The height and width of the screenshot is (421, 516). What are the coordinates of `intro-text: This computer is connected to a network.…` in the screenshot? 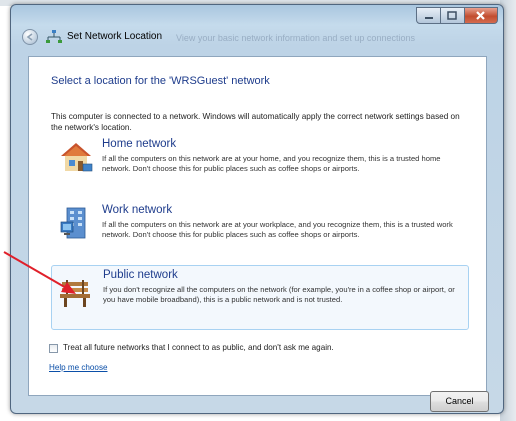 It's located at (255, 122).